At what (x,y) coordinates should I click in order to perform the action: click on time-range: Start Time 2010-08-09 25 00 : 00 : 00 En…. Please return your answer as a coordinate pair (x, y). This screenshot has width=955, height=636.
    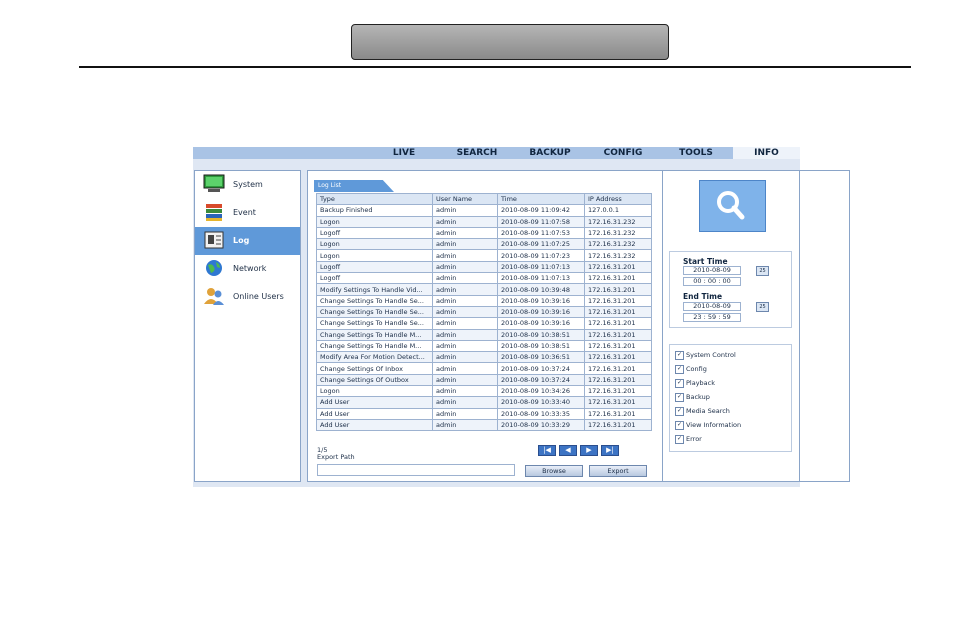
    Looking at the image, I should click on (730, 289).